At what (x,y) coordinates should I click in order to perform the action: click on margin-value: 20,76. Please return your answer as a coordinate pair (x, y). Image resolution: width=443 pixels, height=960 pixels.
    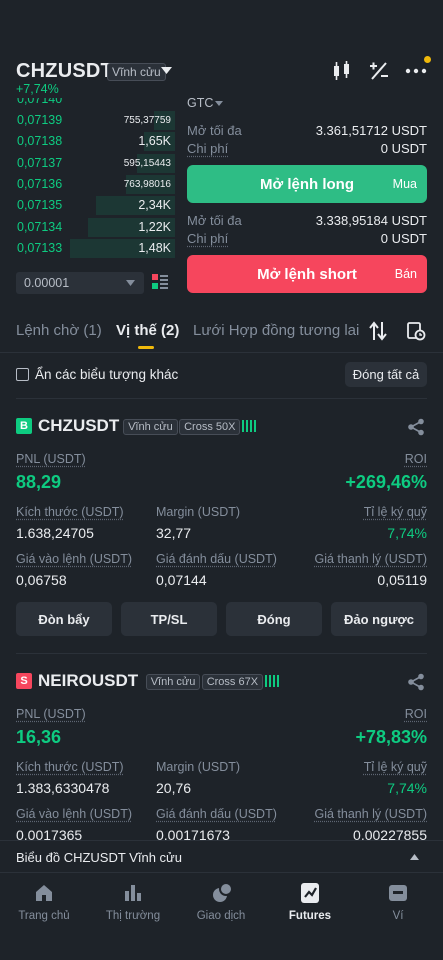
    Looking at the image, I should click on (174, 788).